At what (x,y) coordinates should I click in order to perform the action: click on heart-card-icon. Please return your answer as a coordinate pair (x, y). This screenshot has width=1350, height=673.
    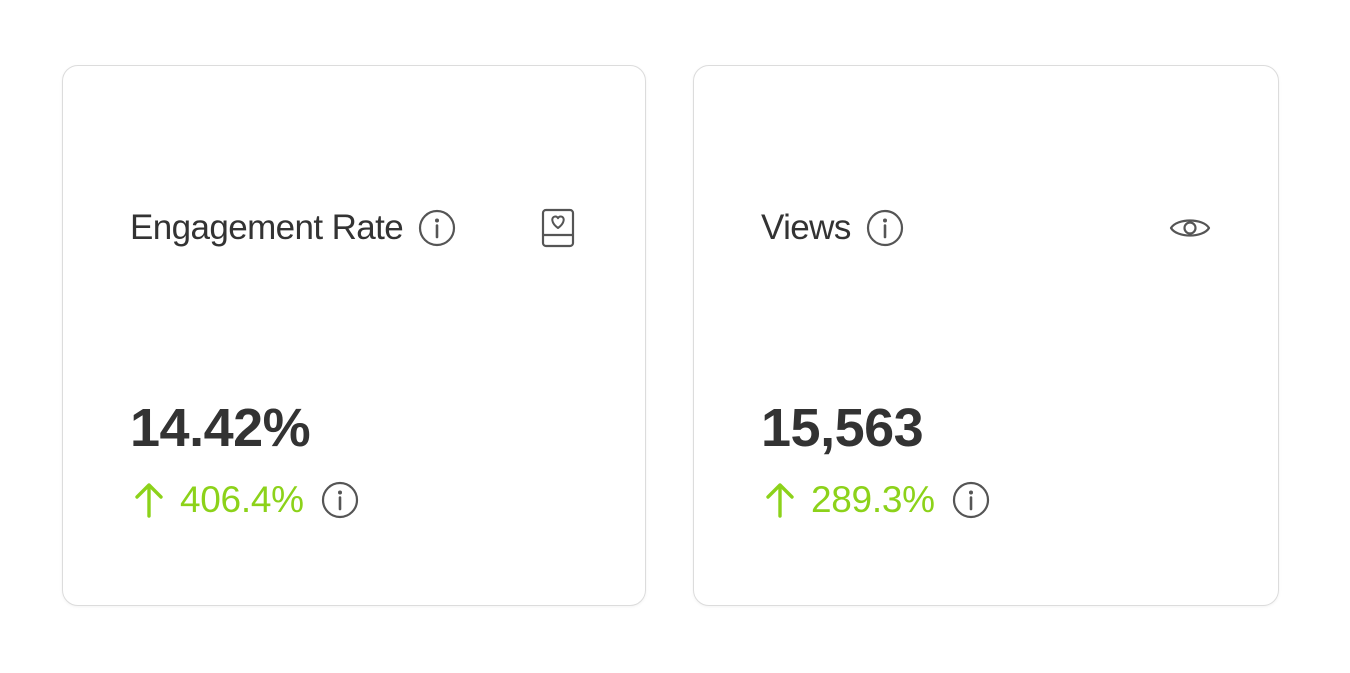
    Looking at the image, I should click on (558, 228).